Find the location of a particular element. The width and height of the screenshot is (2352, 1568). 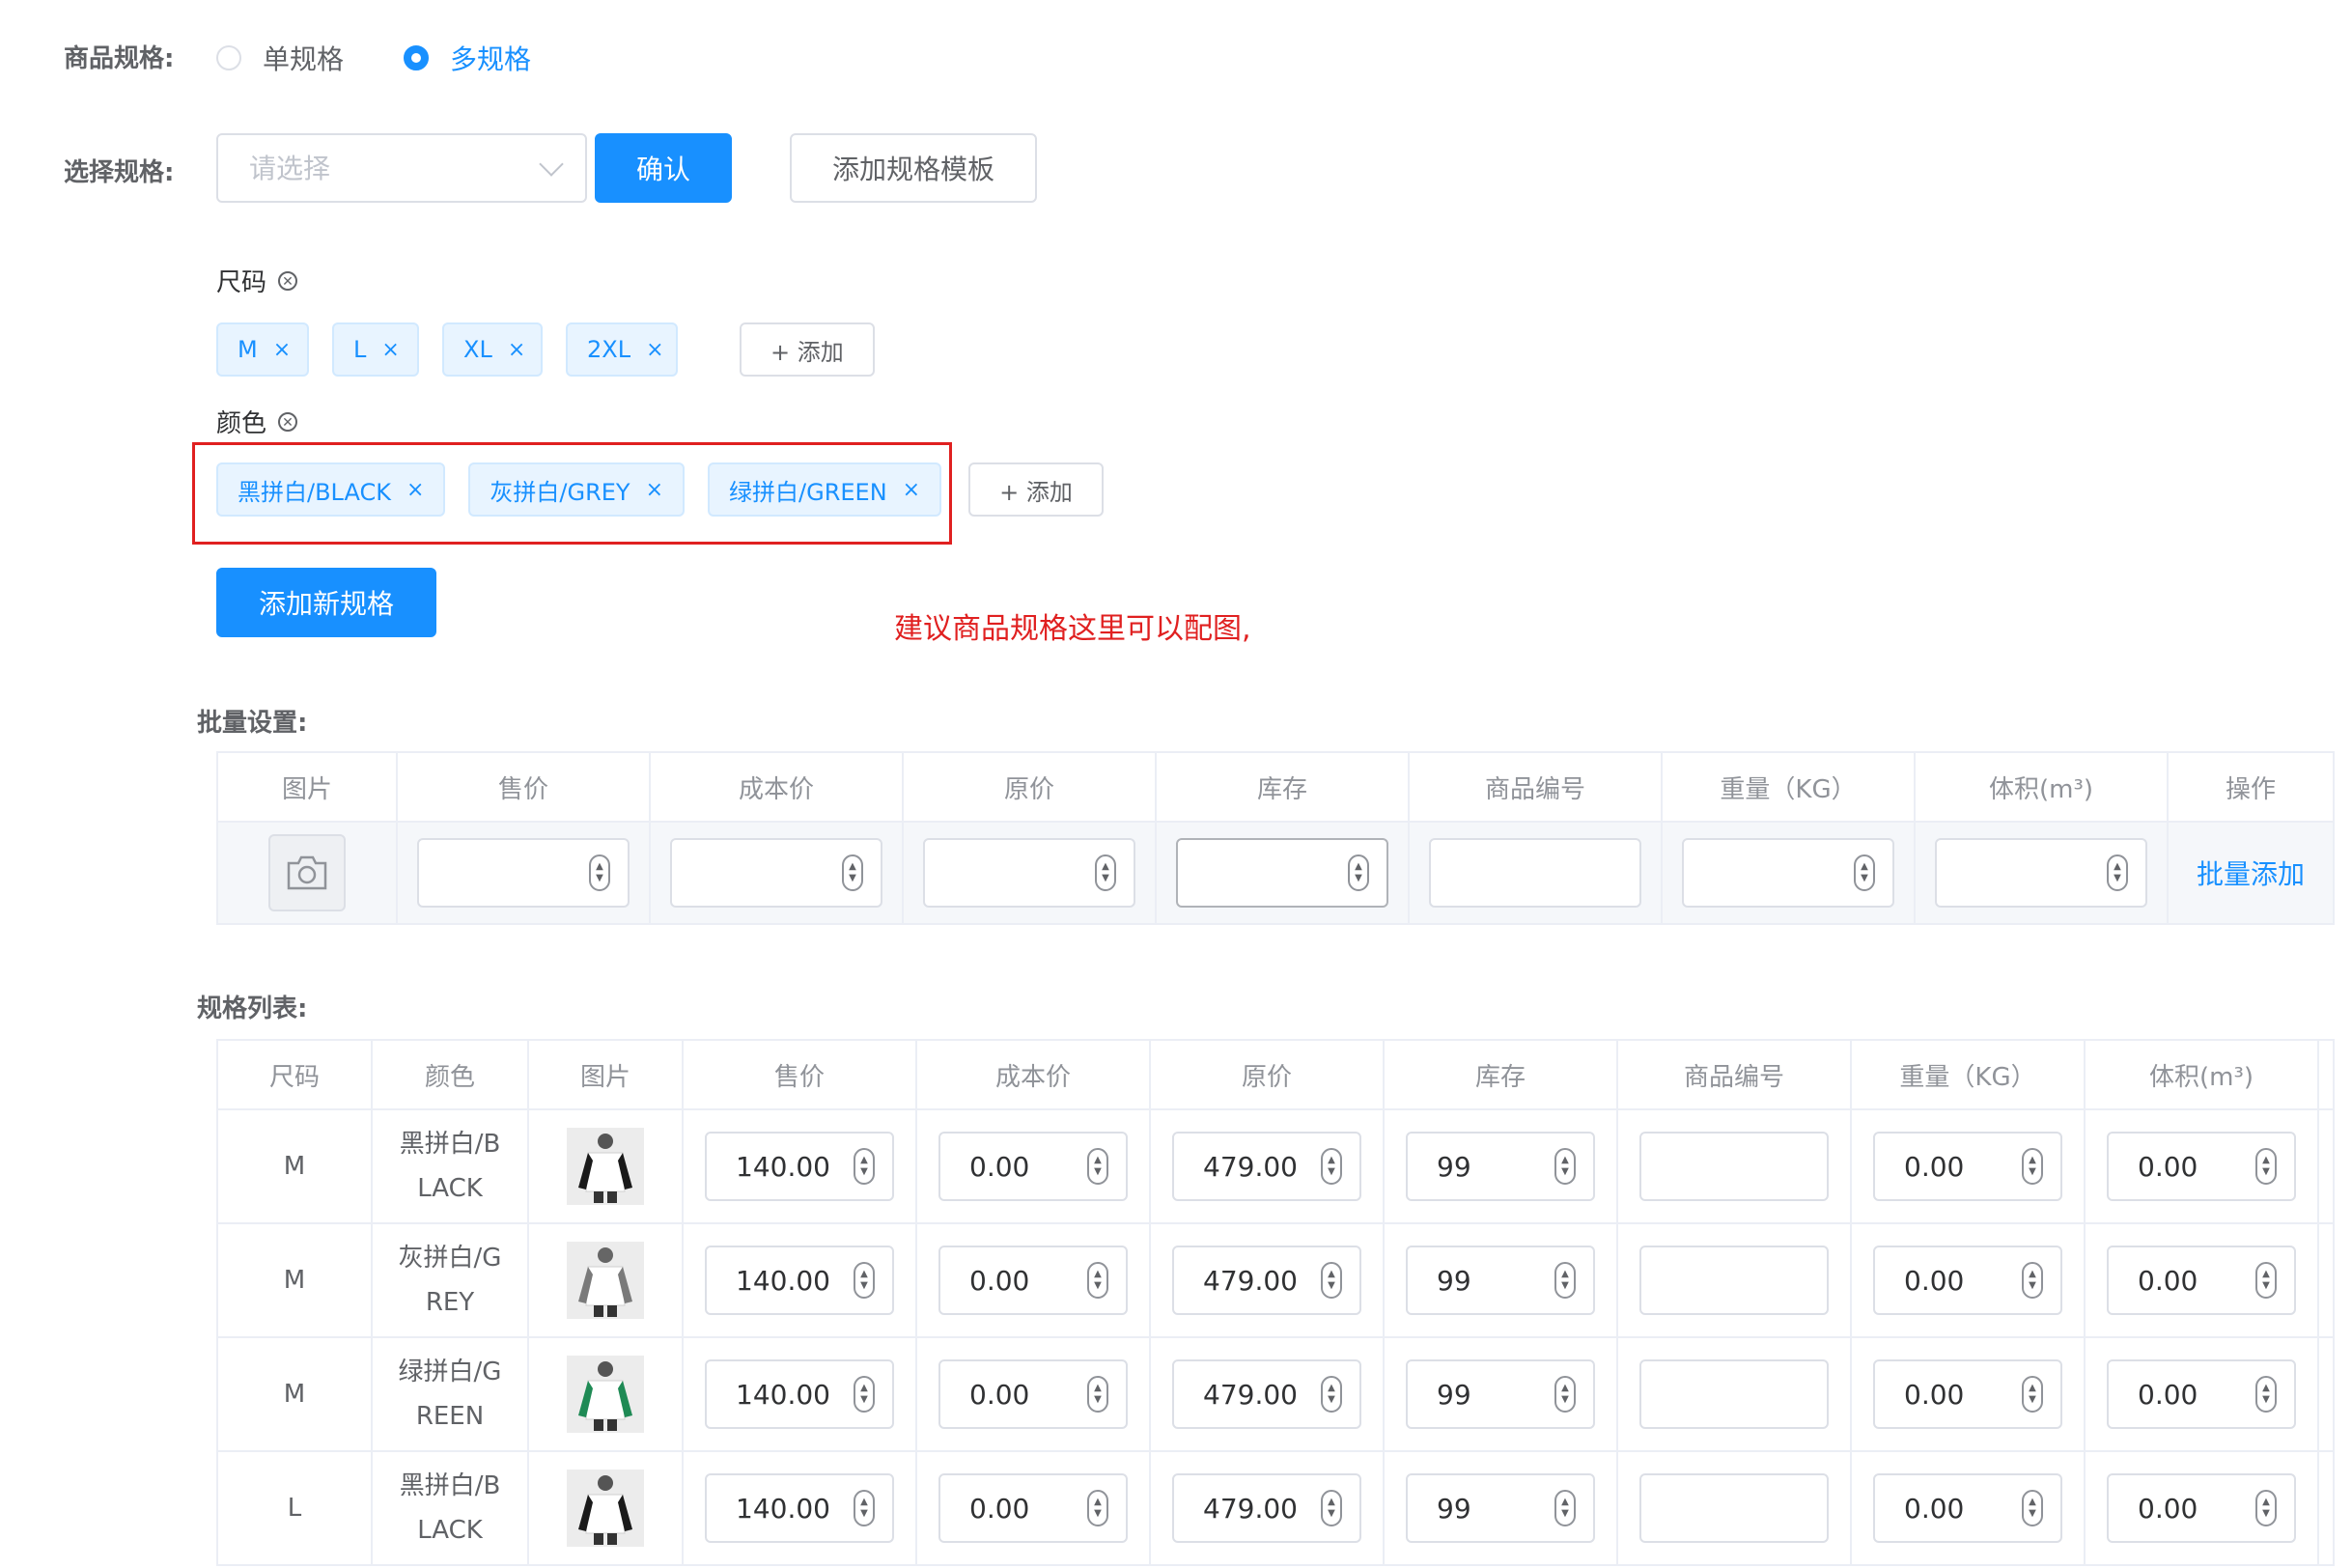

add-new-spec-button: 添加新规格 is located at coordinates (326, 603).